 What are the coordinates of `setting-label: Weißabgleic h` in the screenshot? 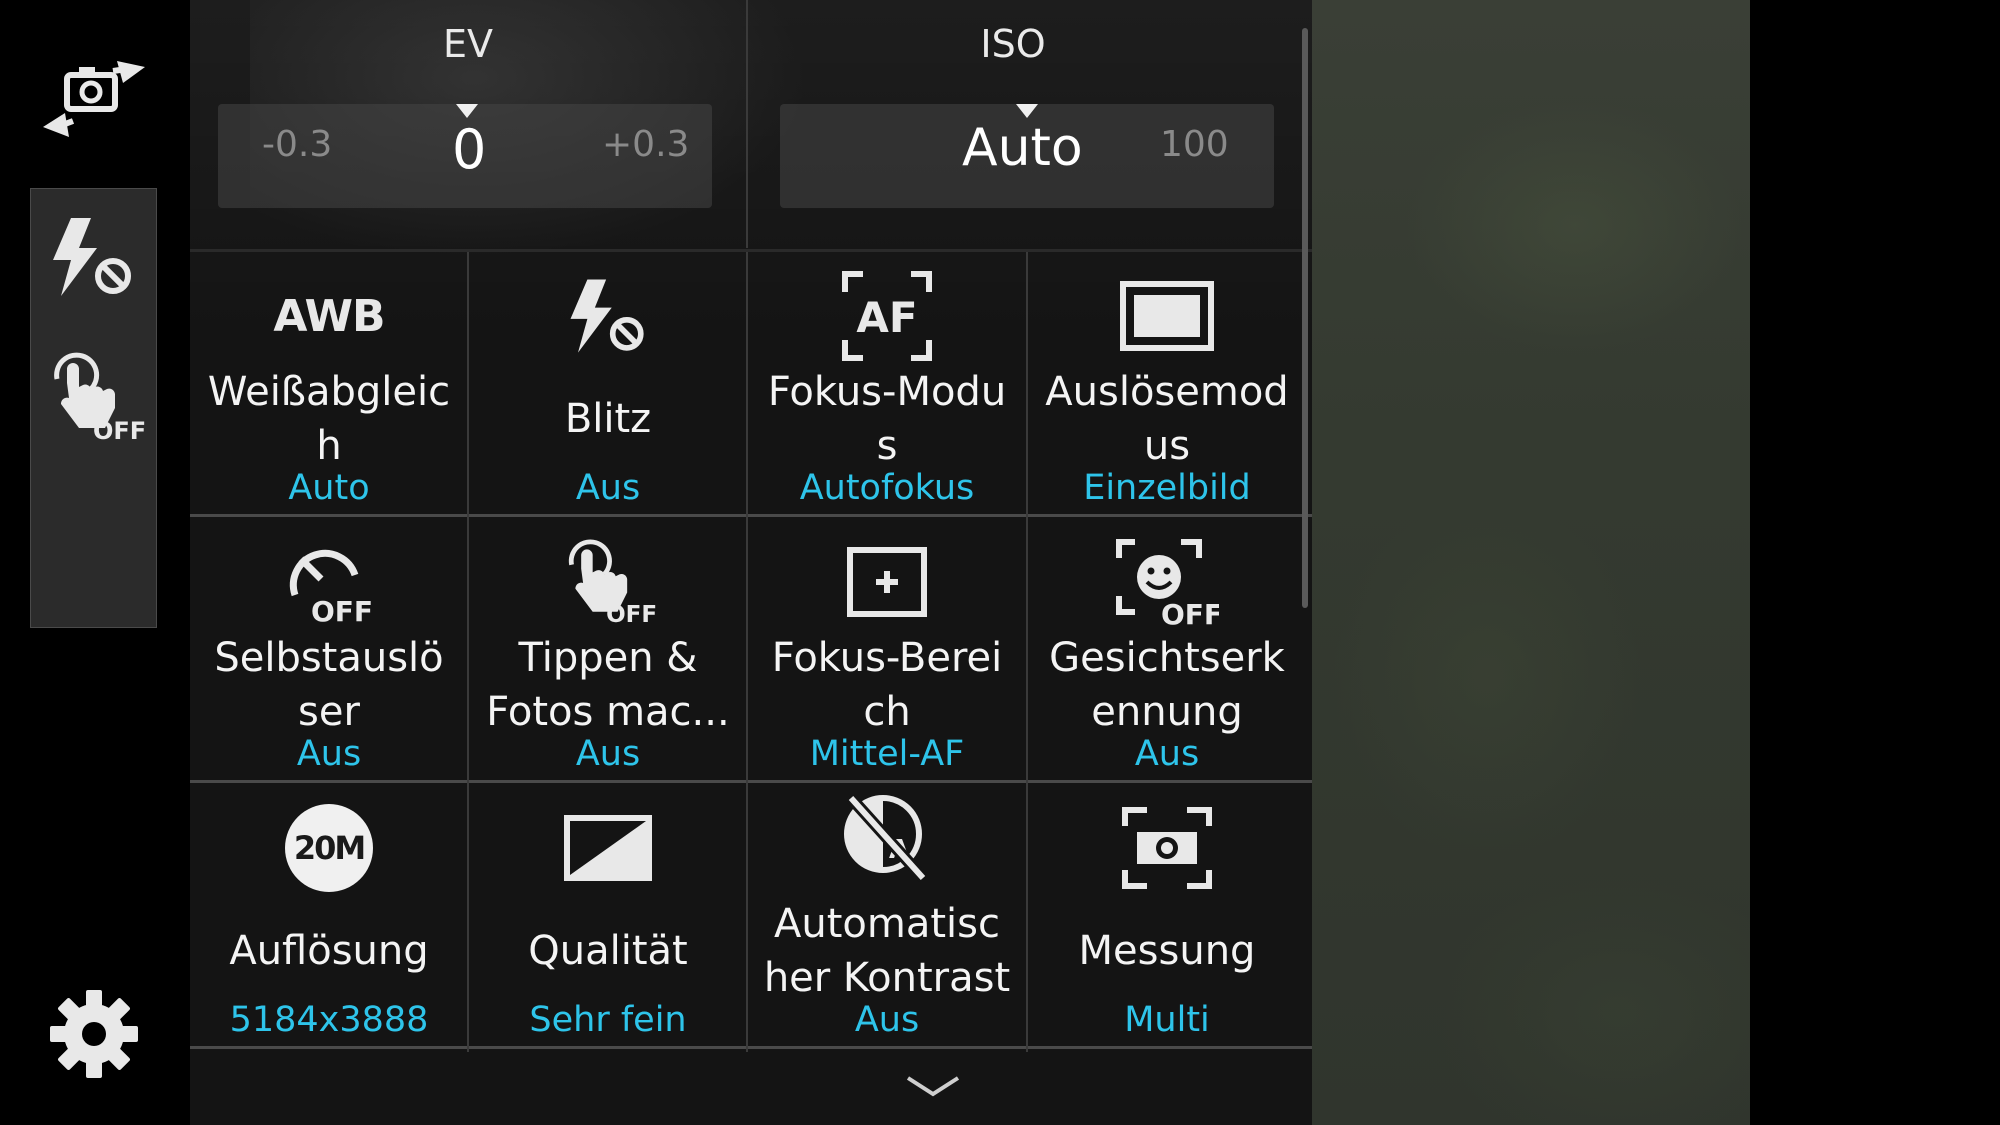 It's located at (329, 419).